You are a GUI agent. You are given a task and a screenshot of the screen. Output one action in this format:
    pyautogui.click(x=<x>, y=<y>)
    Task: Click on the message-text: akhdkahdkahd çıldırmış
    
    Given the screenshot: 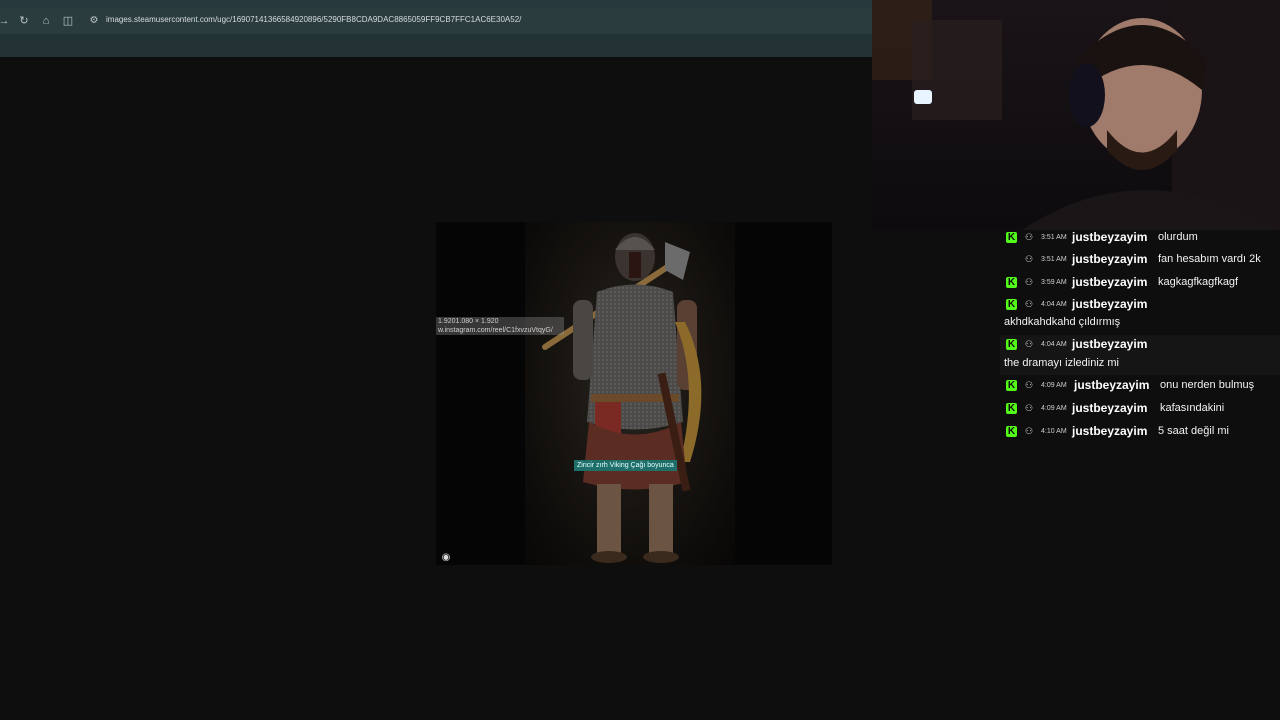 What is the action you would take?
    pyautogui.click(x=1062, y=322)
    